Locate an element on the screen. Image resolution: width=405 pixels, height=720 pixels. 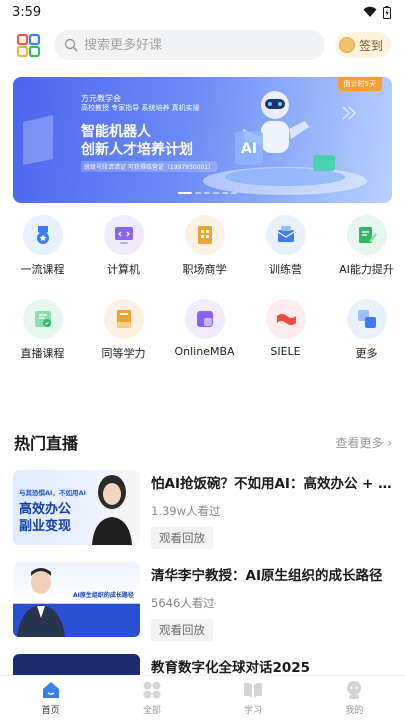
live-thumbnail: AI原生组织的成长路径 is located at coordinates (76, 599).